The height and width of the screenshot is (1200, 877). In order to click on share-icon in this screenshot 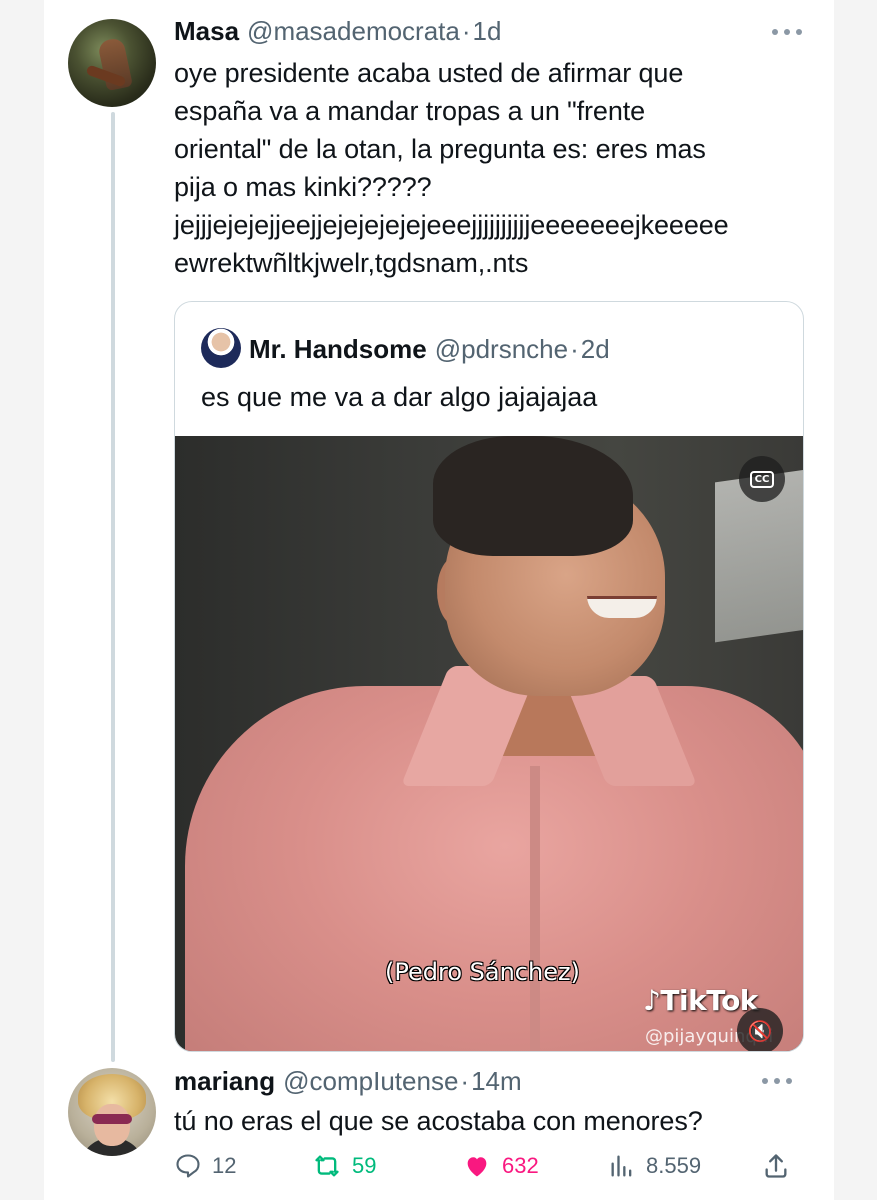, I will do `click(776, 1166)`.